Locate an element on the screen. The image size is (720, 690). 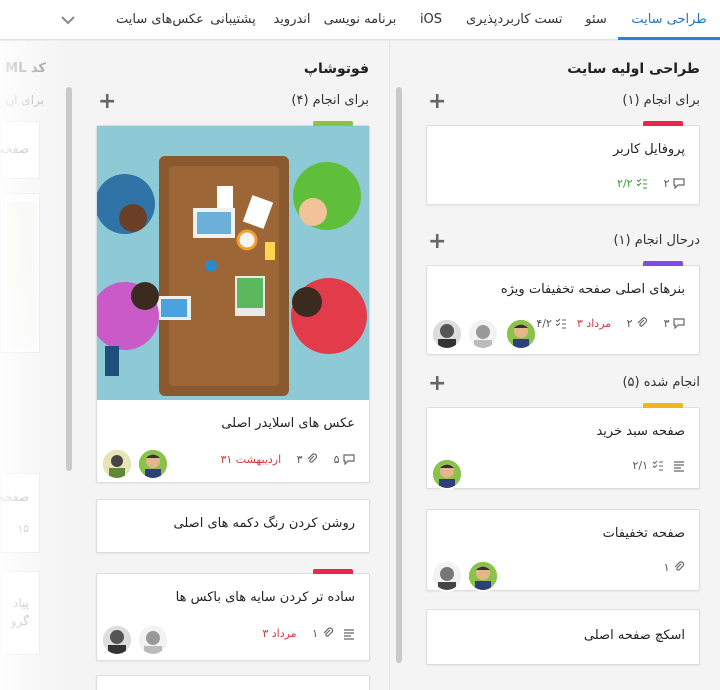
card-partial-3-line2: گرو is located at coordinates (19, 621).